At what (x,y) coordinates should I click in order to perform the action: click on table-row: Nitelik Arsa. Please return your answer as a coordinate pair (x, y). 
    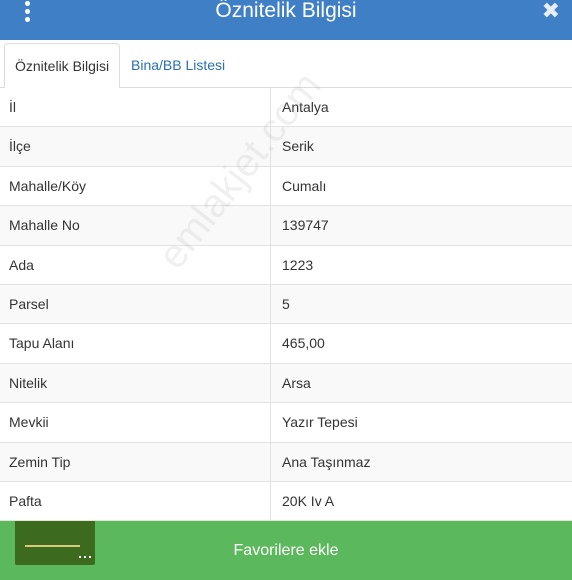
    Looking at the image, I should click on (286, 383).